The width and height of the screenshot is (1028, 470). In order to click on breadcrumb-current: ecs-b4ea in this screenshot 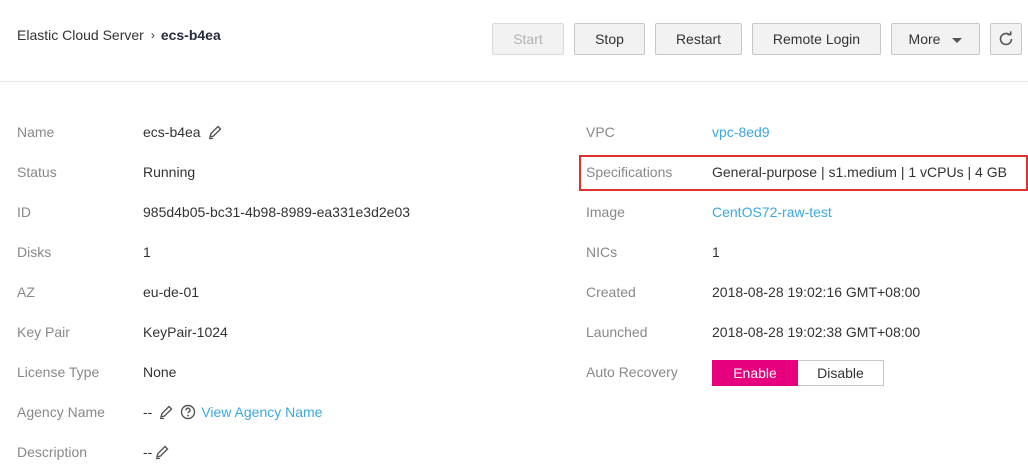, I will do `click(190, 35)`.